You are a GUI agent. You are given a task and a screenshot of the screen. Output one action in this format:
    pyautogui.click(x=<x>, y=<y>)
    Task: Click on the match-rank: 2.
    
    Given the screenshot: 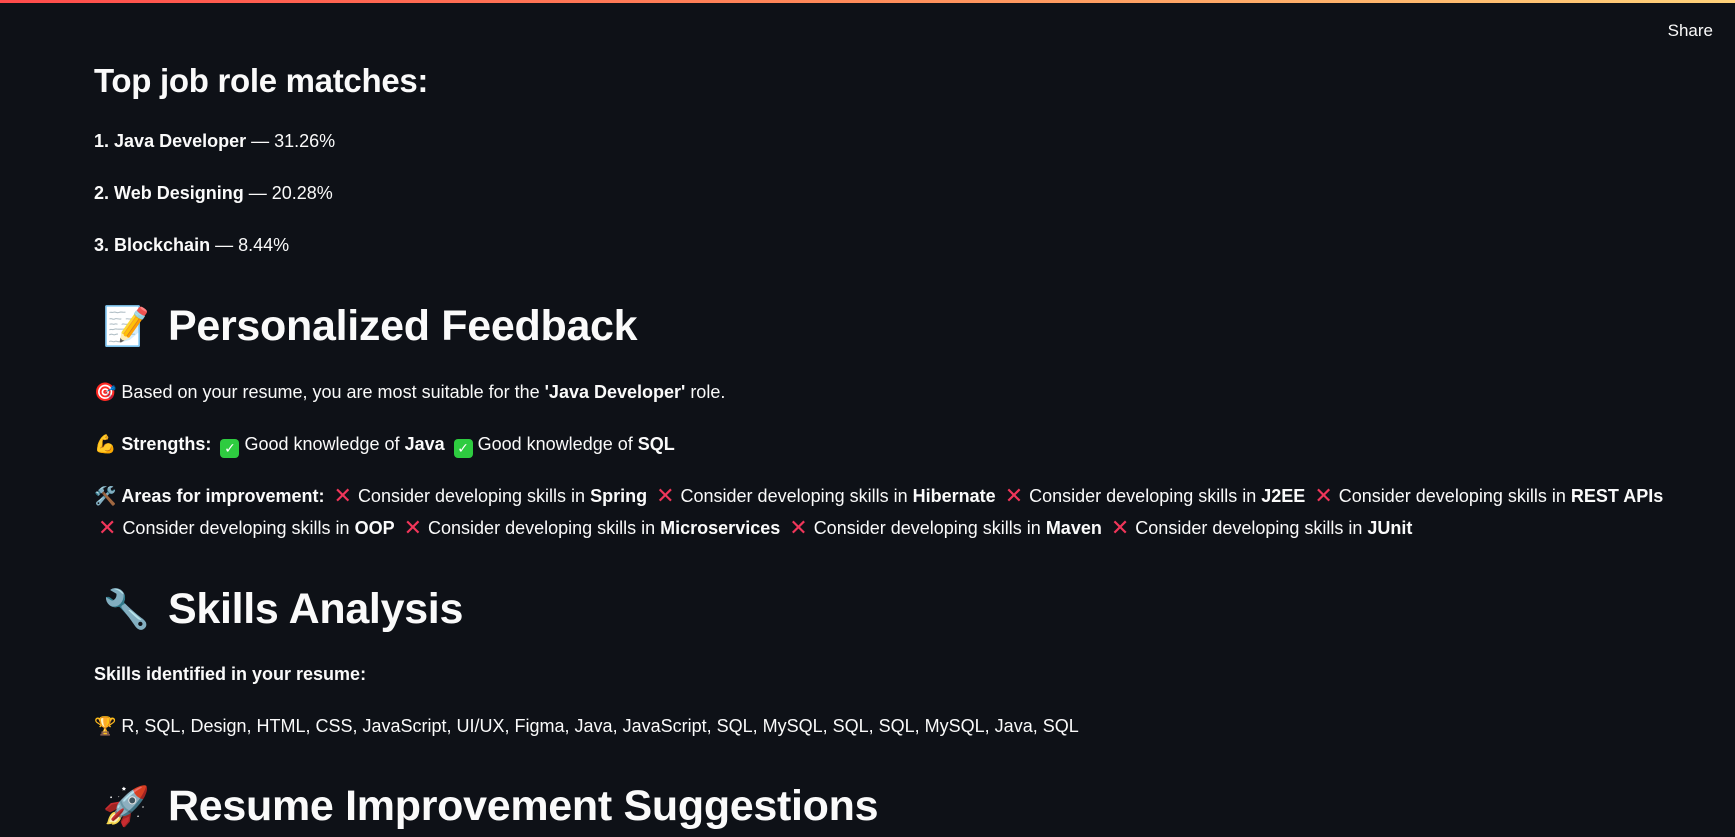 What is the action you would take?
    pyautogui.click(x=102, y=193)
    